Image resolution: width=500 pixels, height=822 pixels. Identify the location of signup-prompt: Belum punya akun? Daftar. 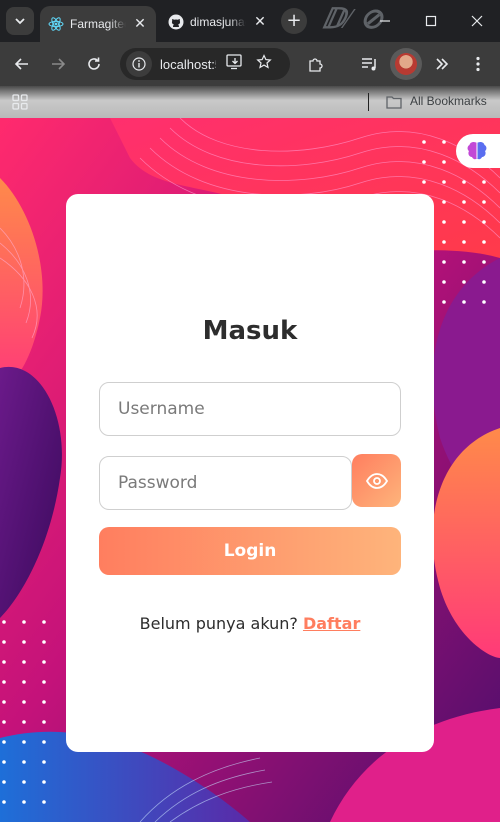
(250, 623).